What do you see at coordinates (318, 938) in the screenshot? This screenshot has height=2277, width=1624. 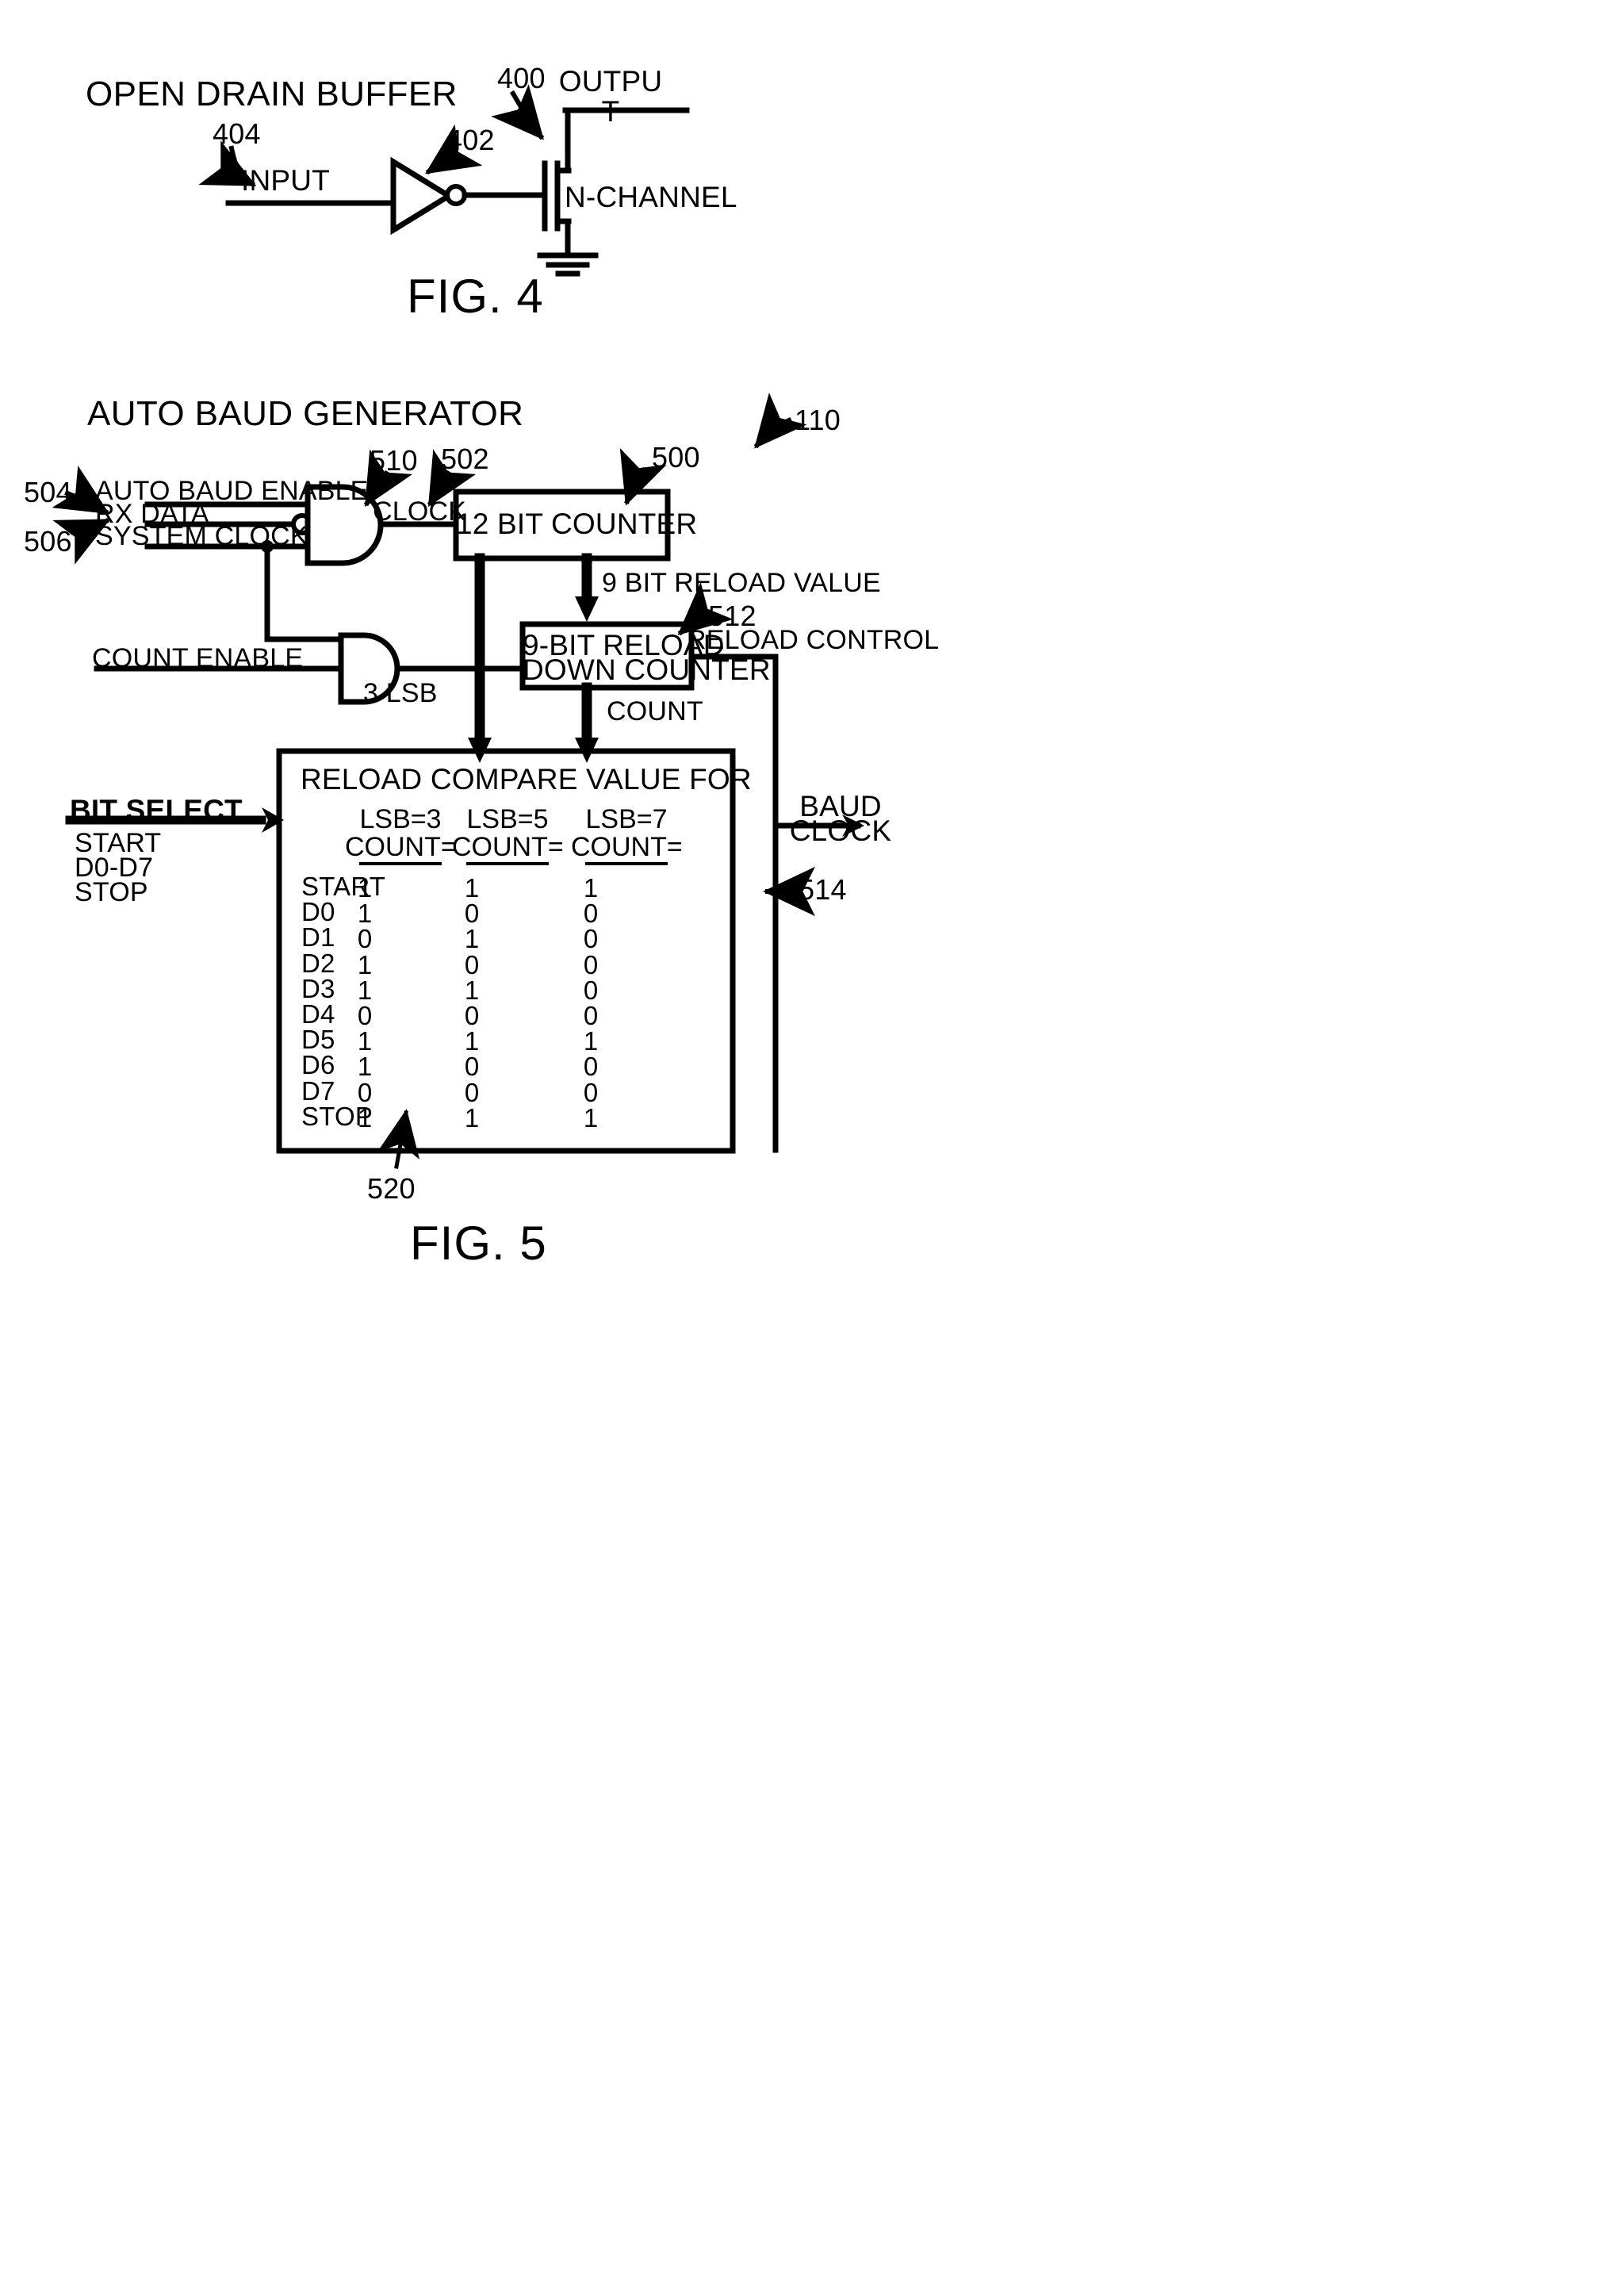 I see `table-row-label: D1` at bounding box center [318, 938].